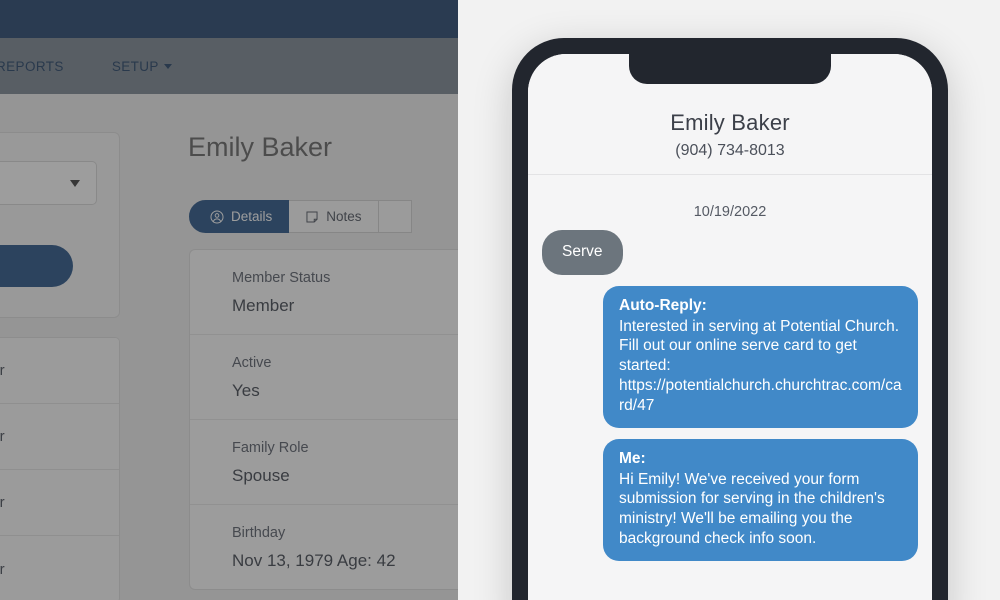 Image resolution: width=1000 pixels, height=600 pixels. Describe the element at coordinates (730, 252) in the screenshot. I see `message-row: Serve` at that location.